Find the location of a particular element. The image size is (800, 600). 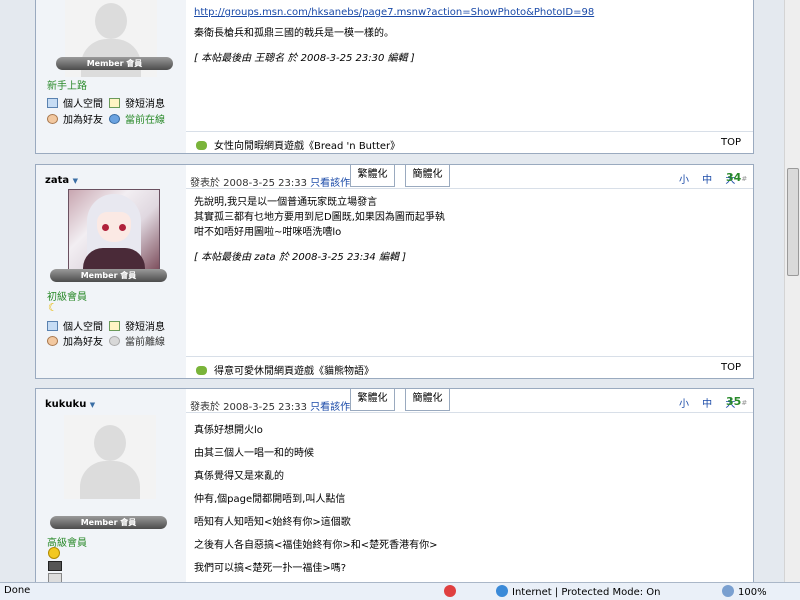

offline-status: 當前離線 is located at coordinates (137, 340).